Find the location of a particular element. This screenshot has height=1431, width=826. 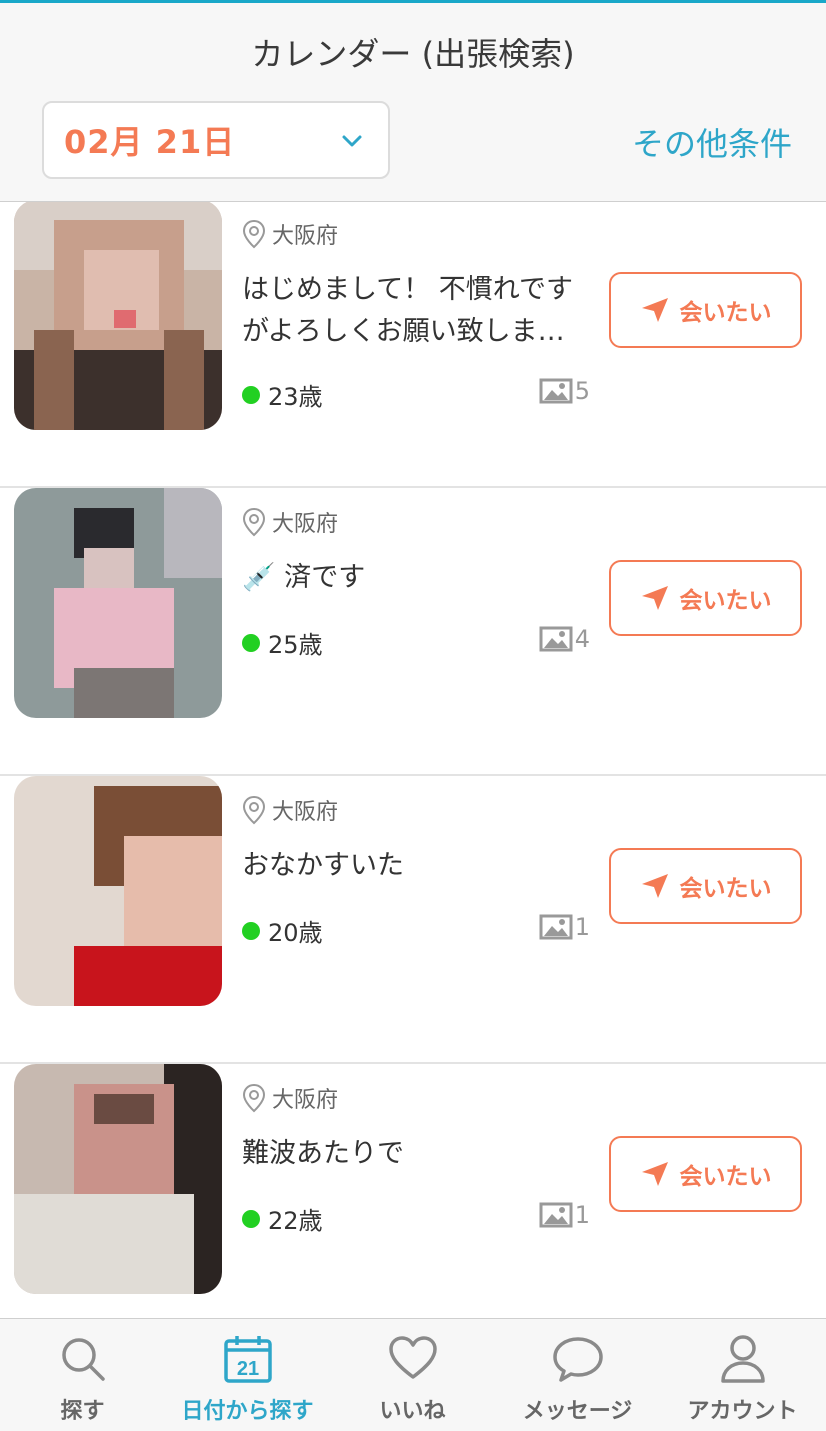

tab-label: 日付から探す is located at coordinates (247, 1411).